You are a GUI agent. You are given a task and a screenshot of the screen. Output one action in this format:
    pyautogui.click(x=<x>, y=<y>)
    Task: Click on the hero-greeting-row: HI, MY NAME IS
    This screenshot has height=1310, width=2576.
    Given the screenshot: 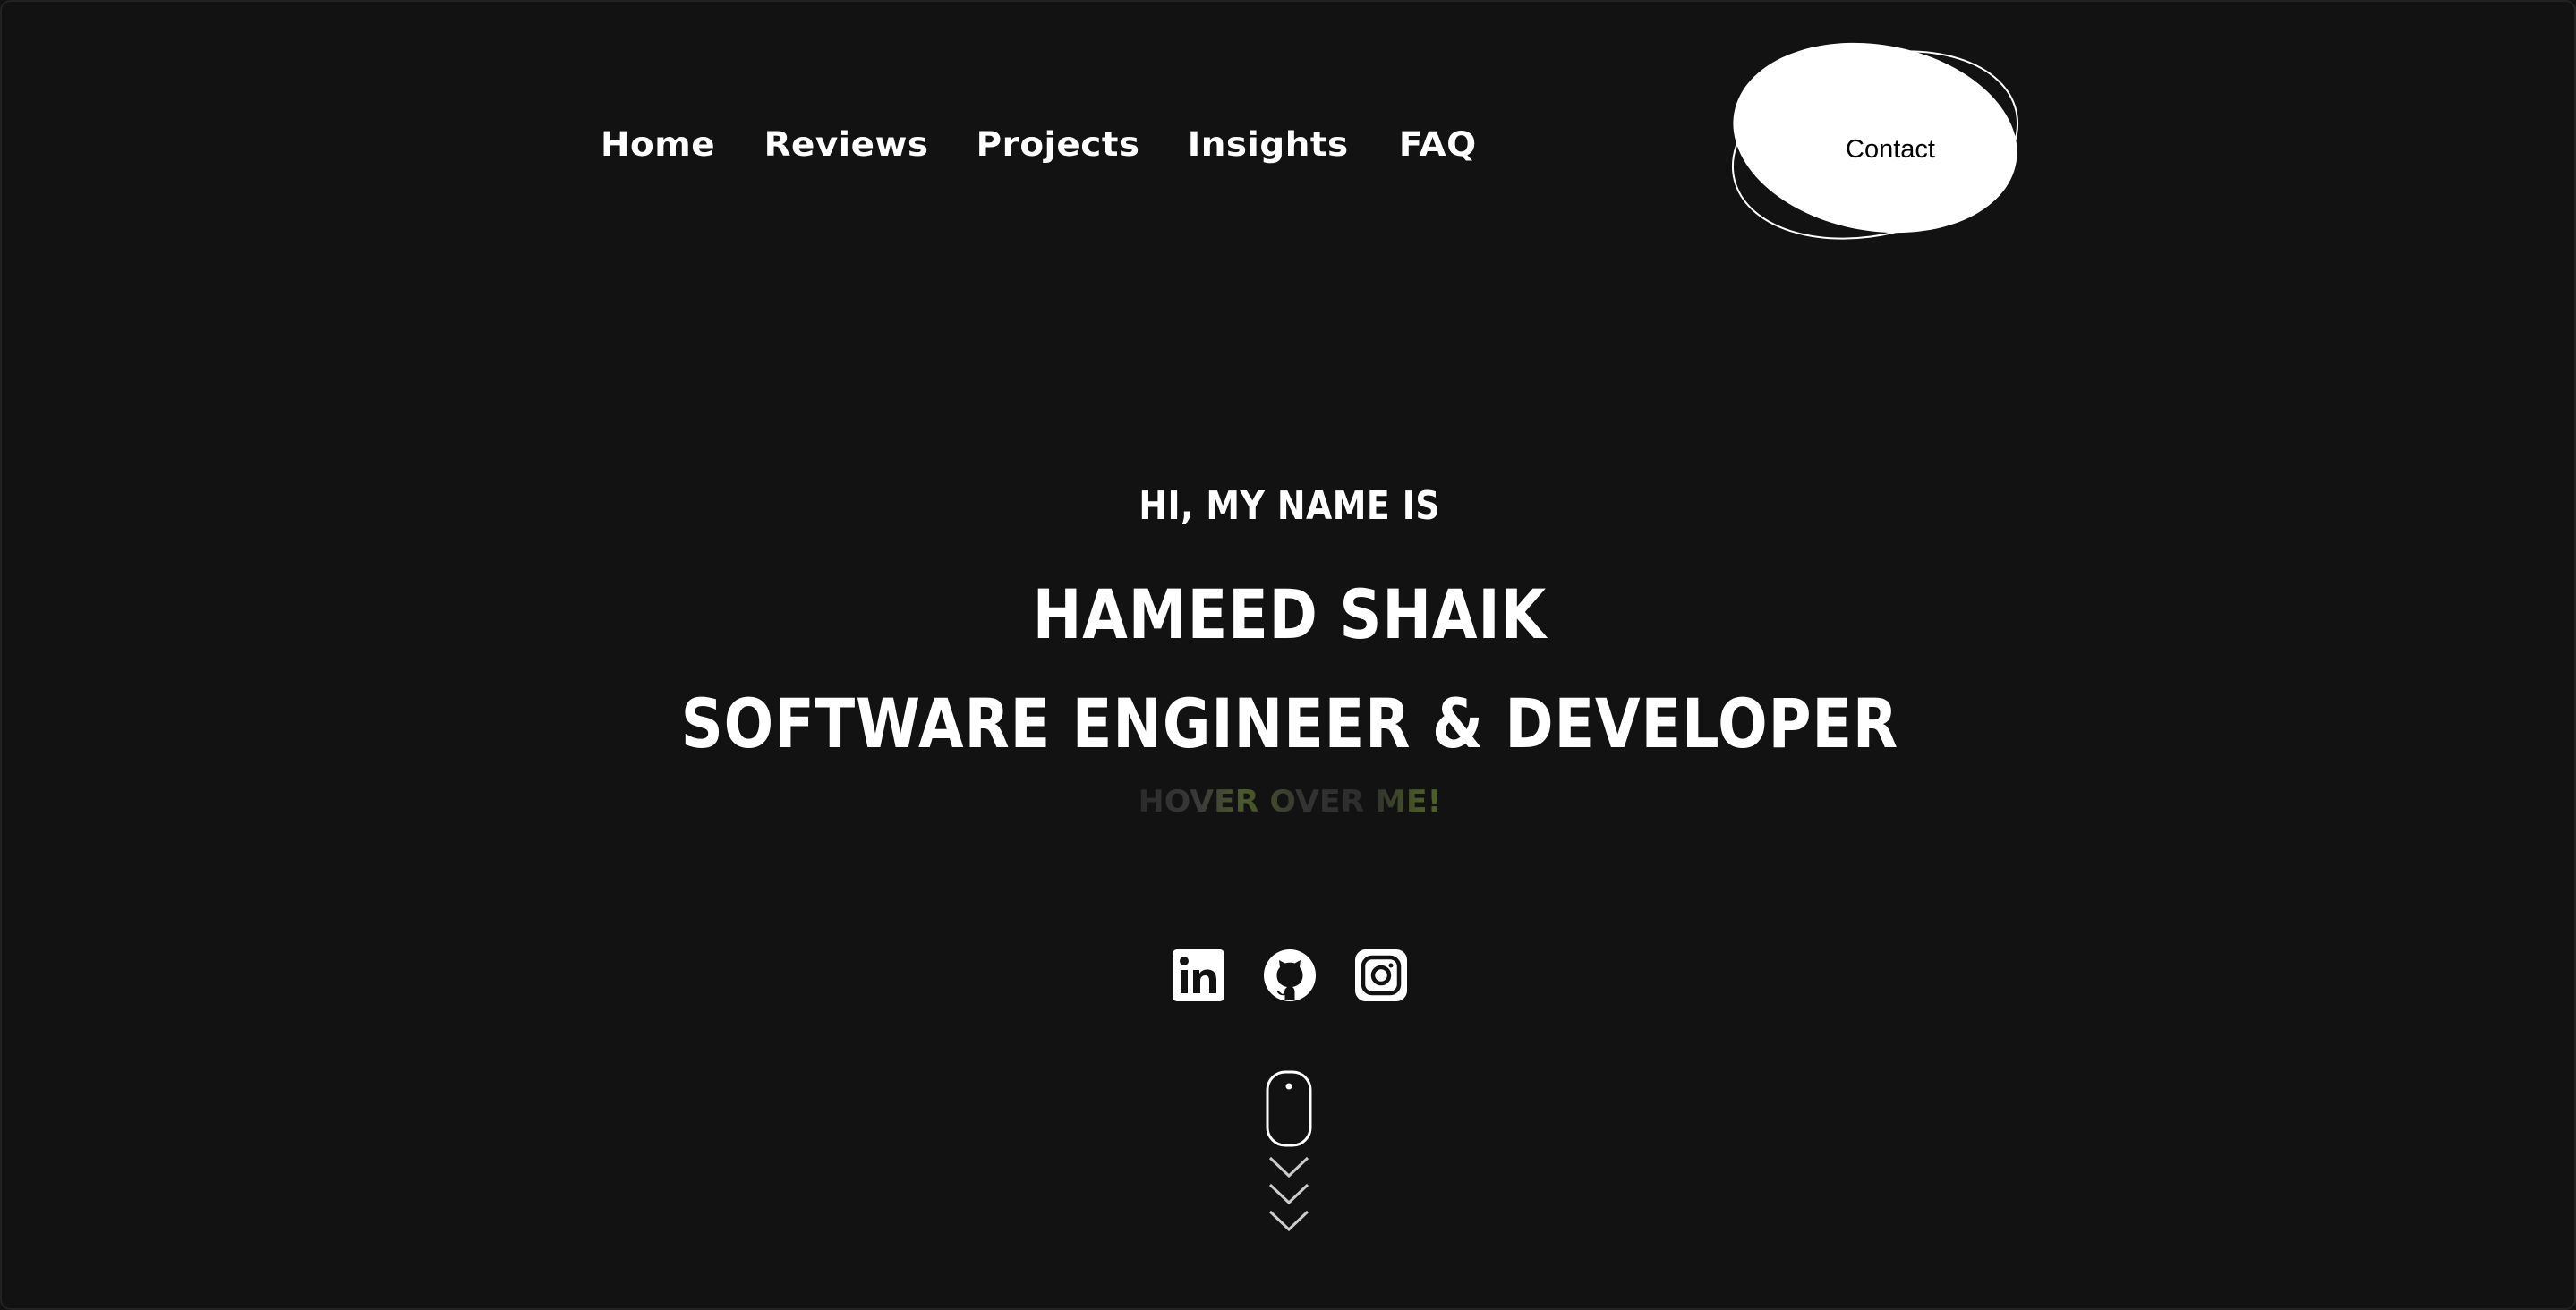 What is the action you would take?
    pyautogui.click(x=1288, y=506)
    